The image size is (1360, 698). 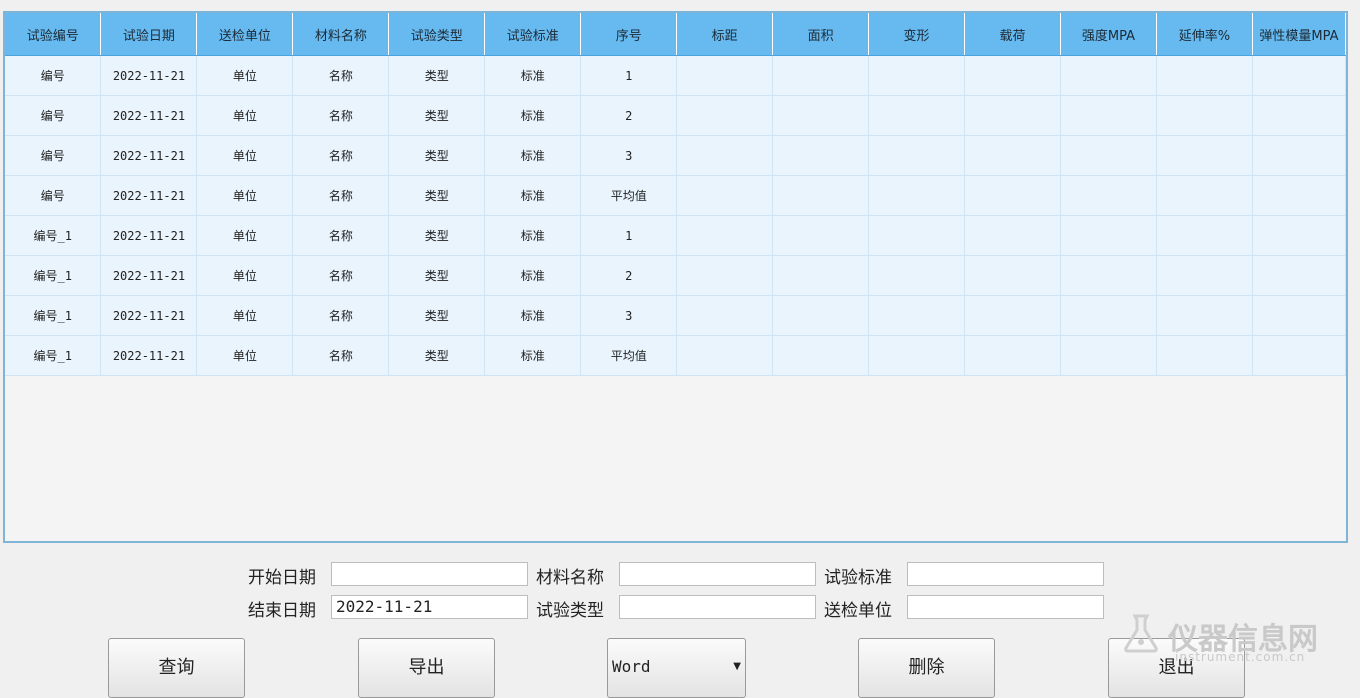 What do you see at coordinates (629, 34) in the screenshot?
I see `column-header: 序号` at bounding box center [629, 34].